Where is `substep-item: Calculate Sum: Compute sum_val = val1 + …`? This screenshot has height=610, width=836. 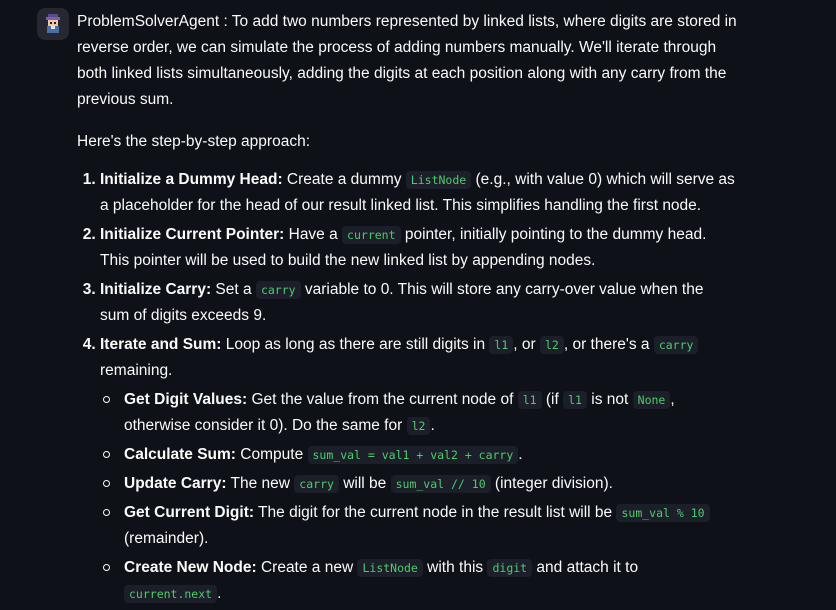
substep-item: Calculate Sum: Compute sum_val = val1 + … is located at coordinates (420, 455).